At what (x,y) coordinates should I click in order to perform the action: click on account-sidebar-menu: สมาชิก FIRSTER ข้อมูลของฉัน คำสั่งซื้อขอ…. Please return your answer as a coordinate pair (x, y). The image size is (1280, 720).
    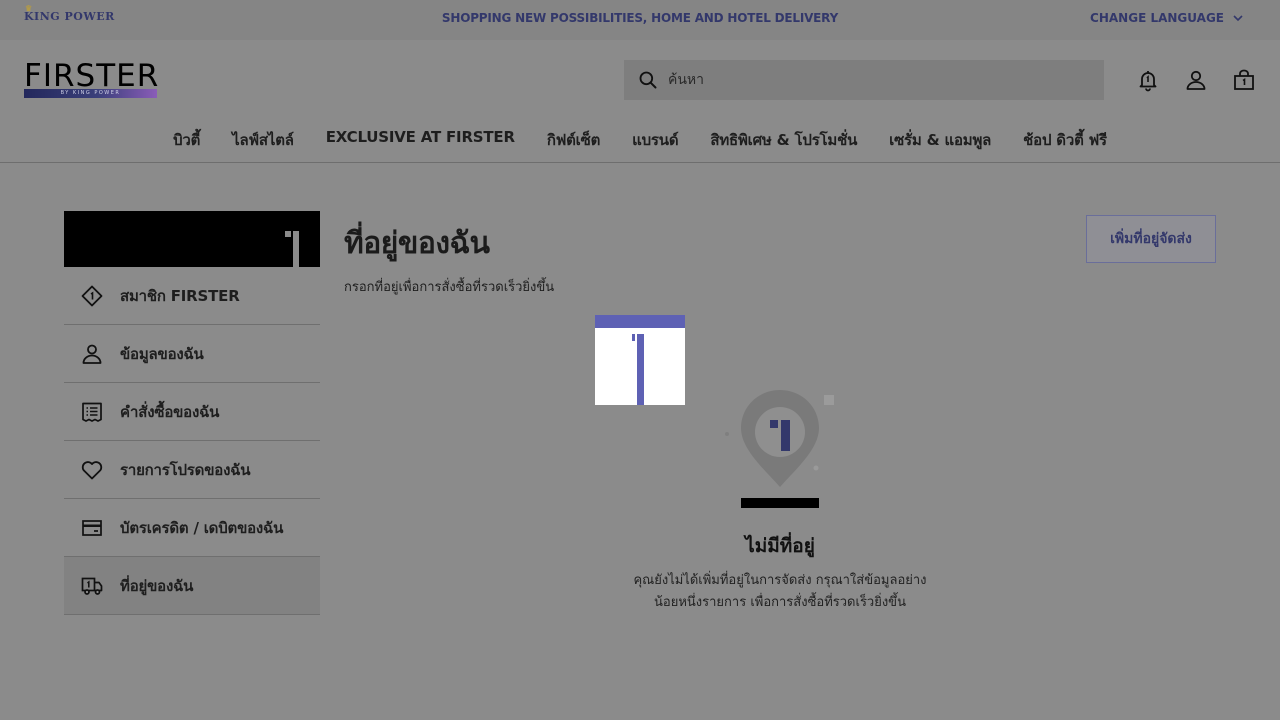
    Looking at the image, I should click on (192, 441).